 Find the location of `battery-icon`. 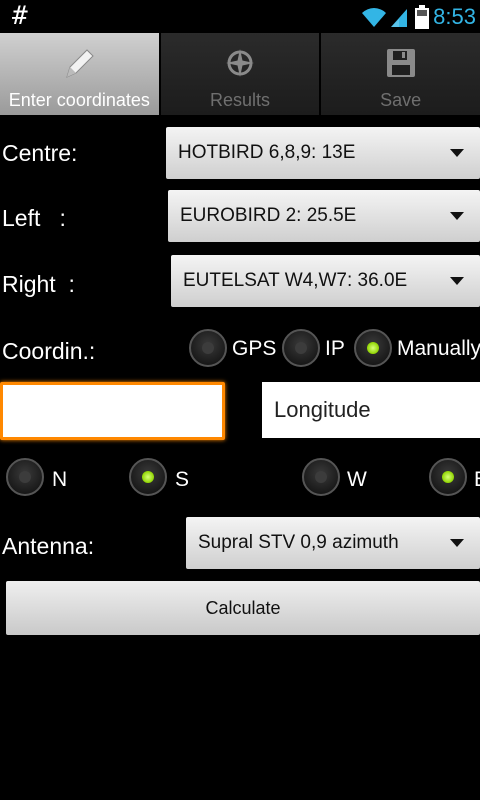

battery-icon is located at coordinates (422, 17).